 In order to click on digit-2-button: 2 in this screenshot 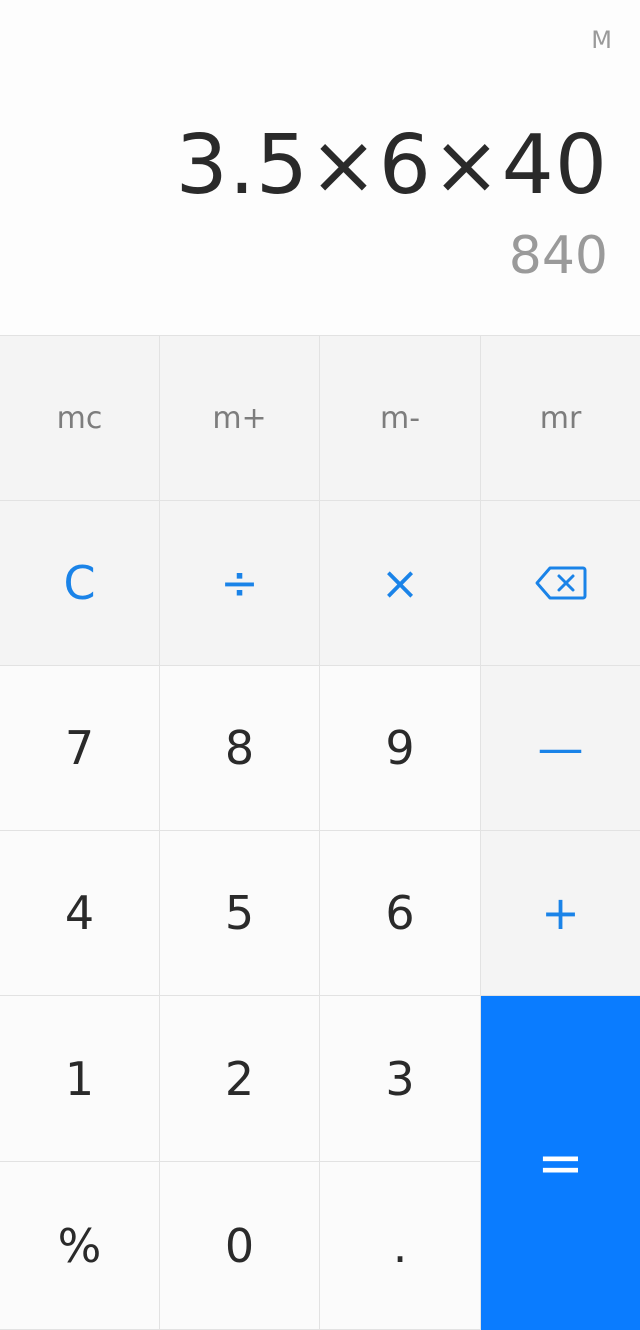, I will do `click(240, 1079)`.